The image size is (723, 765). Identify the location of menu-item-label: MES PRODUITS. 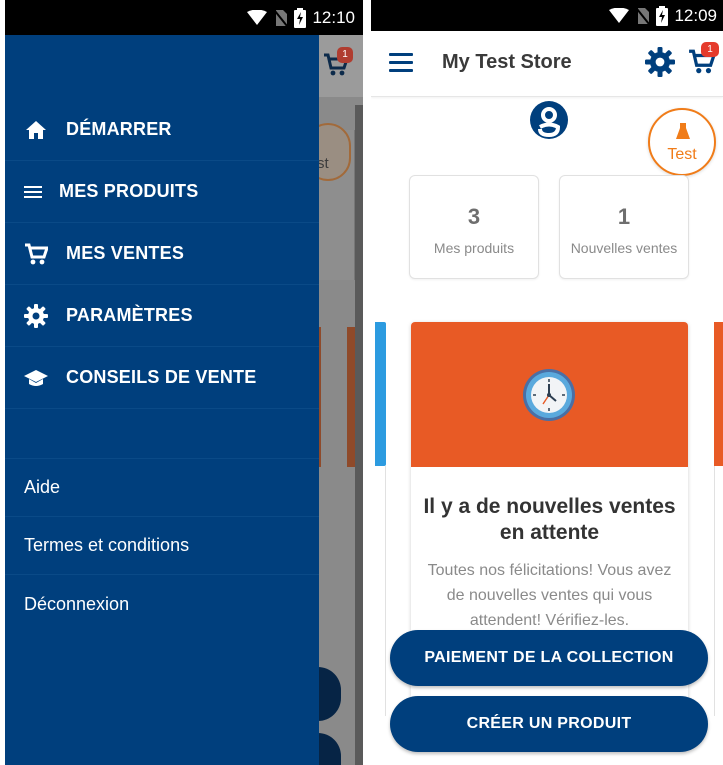
(129, 191).